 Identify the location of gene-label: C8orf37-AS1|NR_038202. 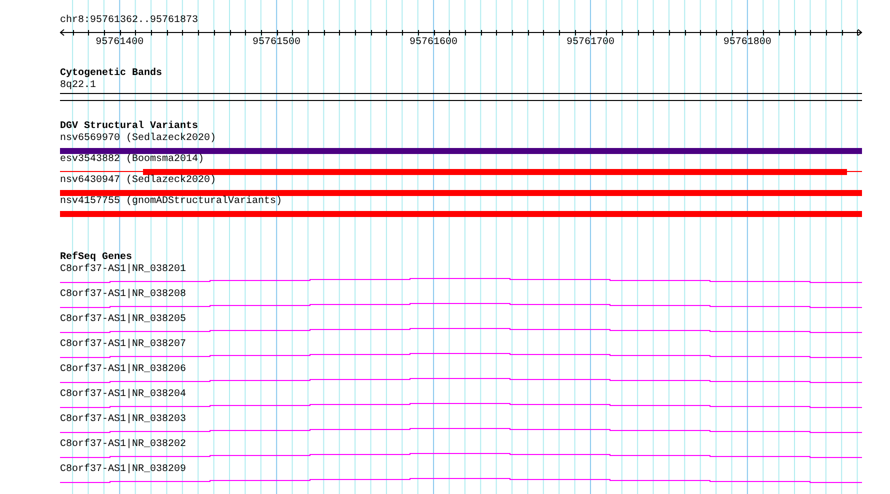
(123, 445).